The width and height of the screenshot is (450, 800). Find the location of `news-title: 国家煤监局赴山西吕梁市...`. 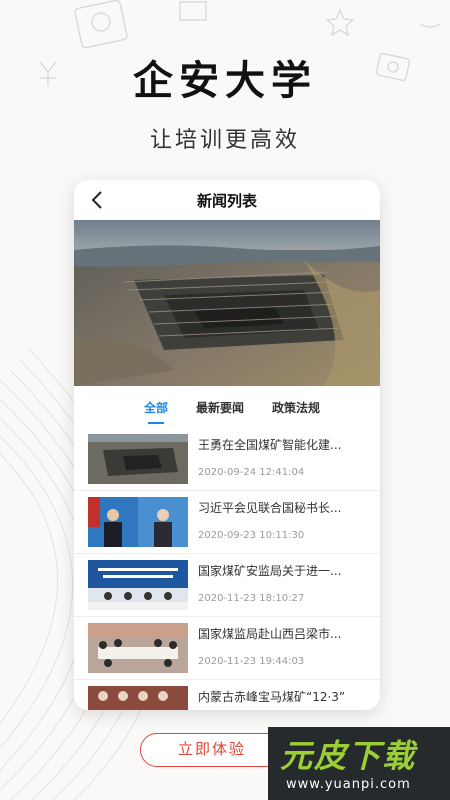

news-title: 国家煤监局赴山西吕梁市... is located at coordinates (270, 634).